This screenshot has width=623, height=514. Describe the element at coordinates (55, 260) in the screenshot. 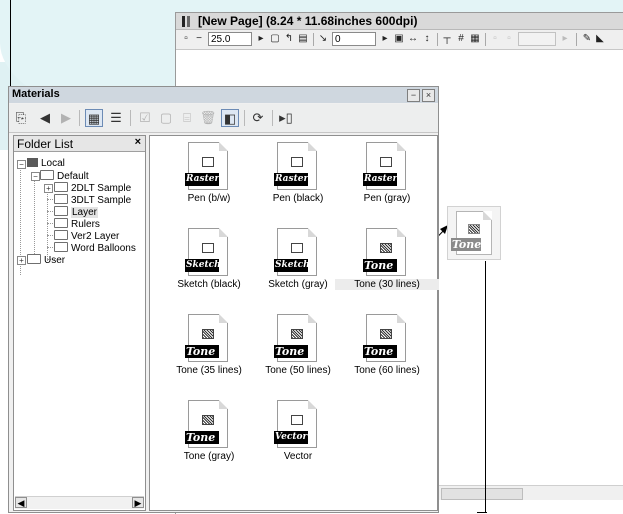

I see `tree-item-label: User` at that location.